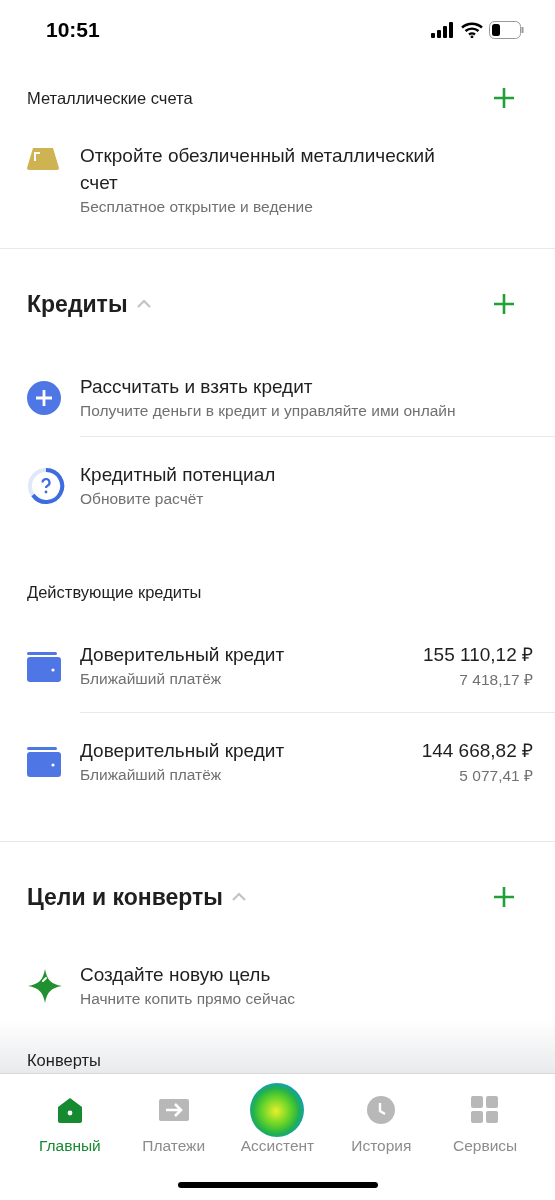 The width and height of the screenshot is (555, 1200). Describe the element at coordinates (114, 593) in the screenshot. I see `subsection-title: Действующие кредиты` at that location.